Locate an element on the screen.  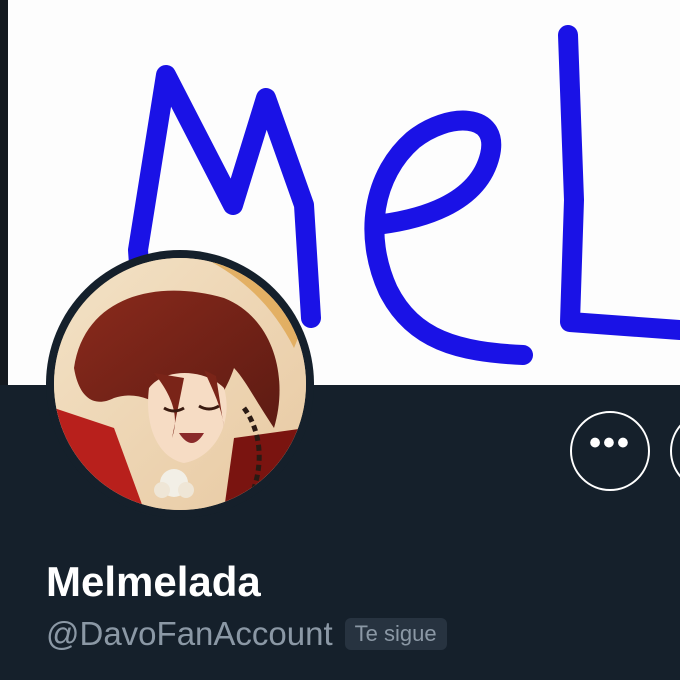
avatar-image is located at coordinates (180, 384).